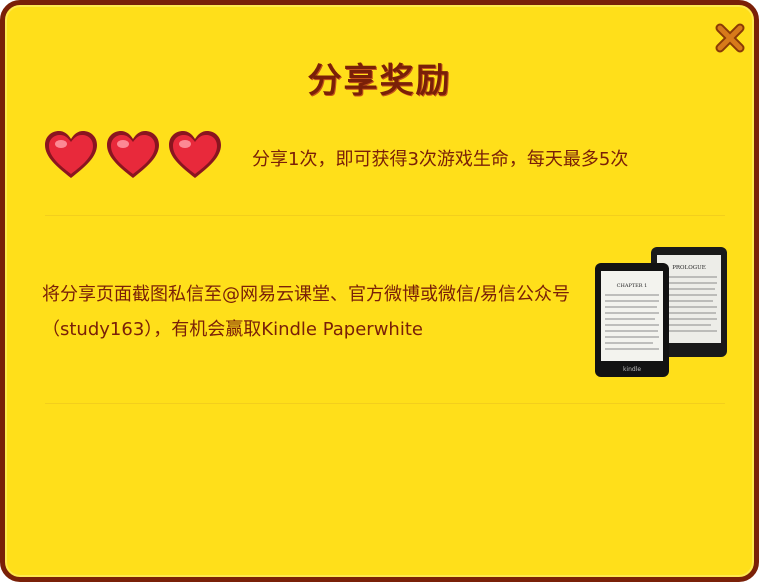 This screenshot has height=582, width=759. What do you see at coordinates (440, 159) in the screenshot?
I see `daily-reward-text: 分享1次，即可获得3次游戏生命，每天最多5次` at bounding box center [440, 159].